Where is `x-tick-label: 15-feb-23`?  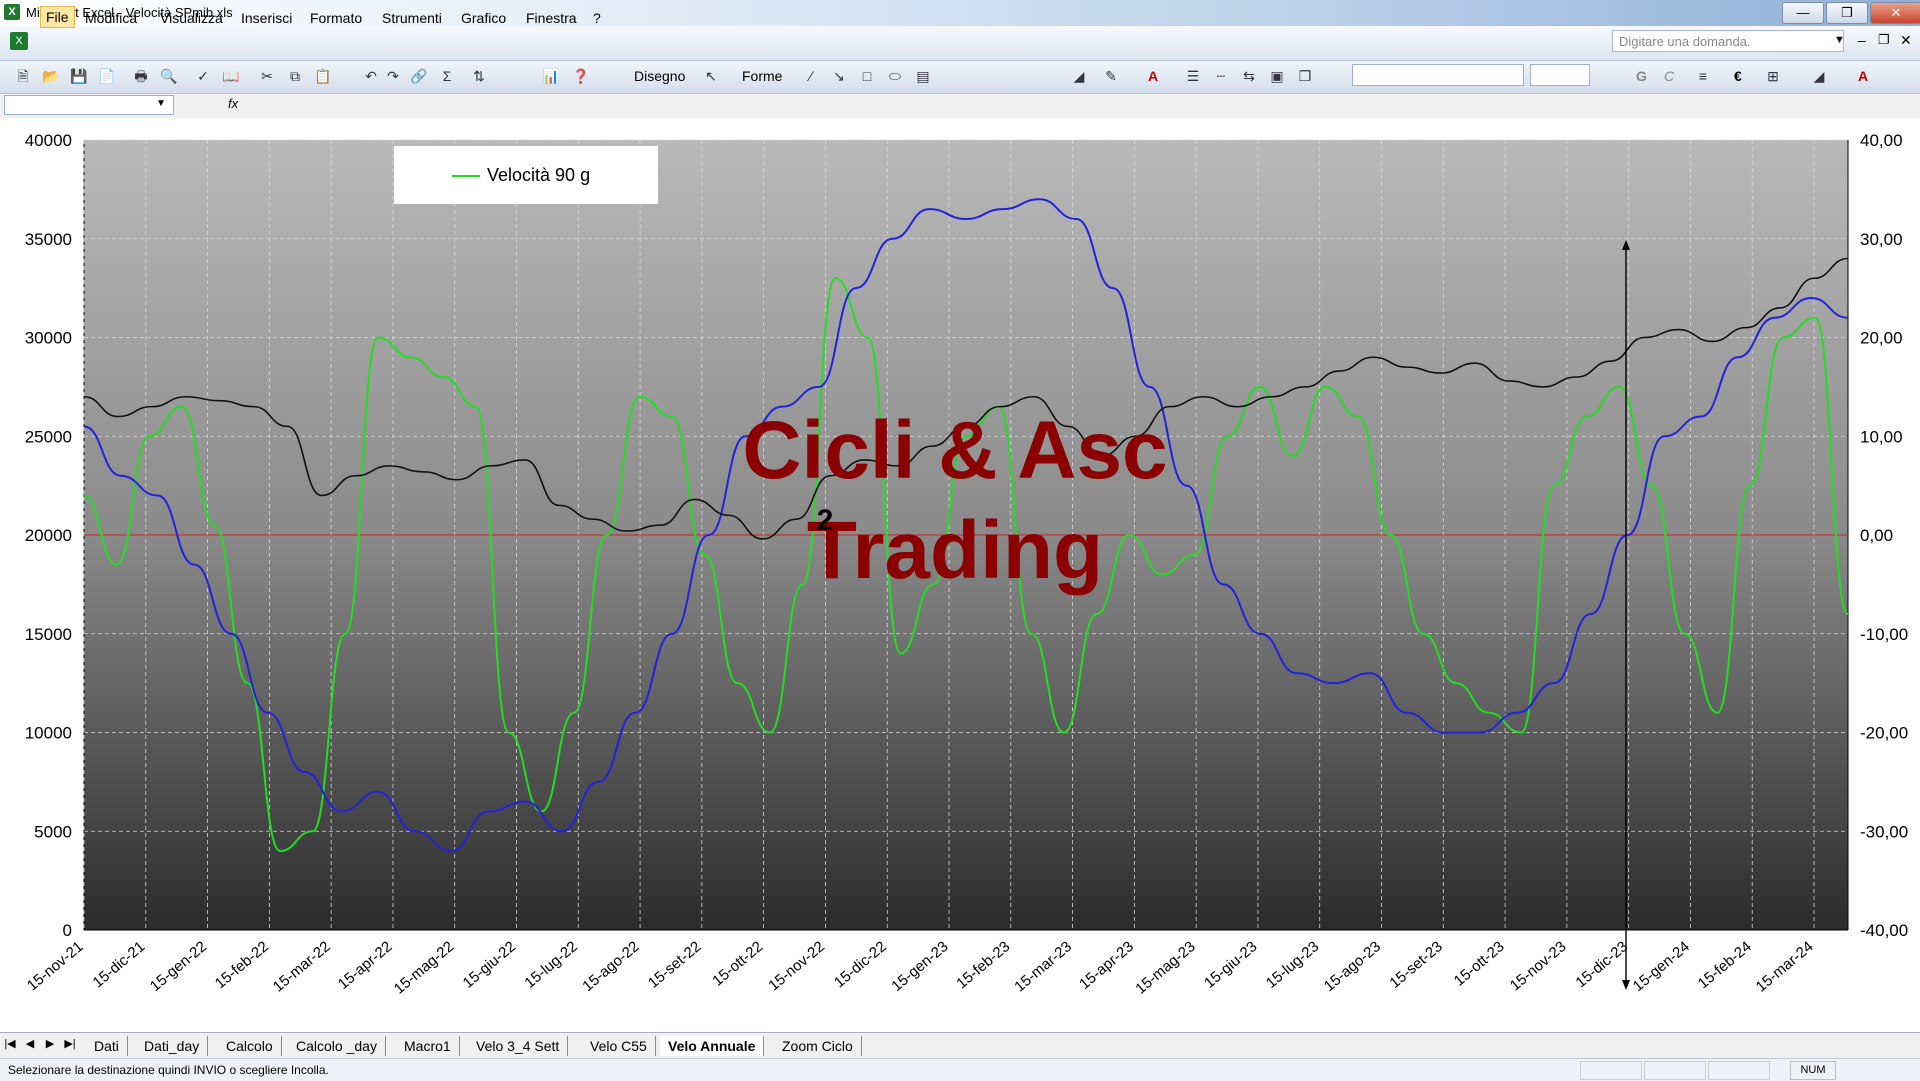
x-tick-label: 15-feb-23 is located at coordinates (983, 965).